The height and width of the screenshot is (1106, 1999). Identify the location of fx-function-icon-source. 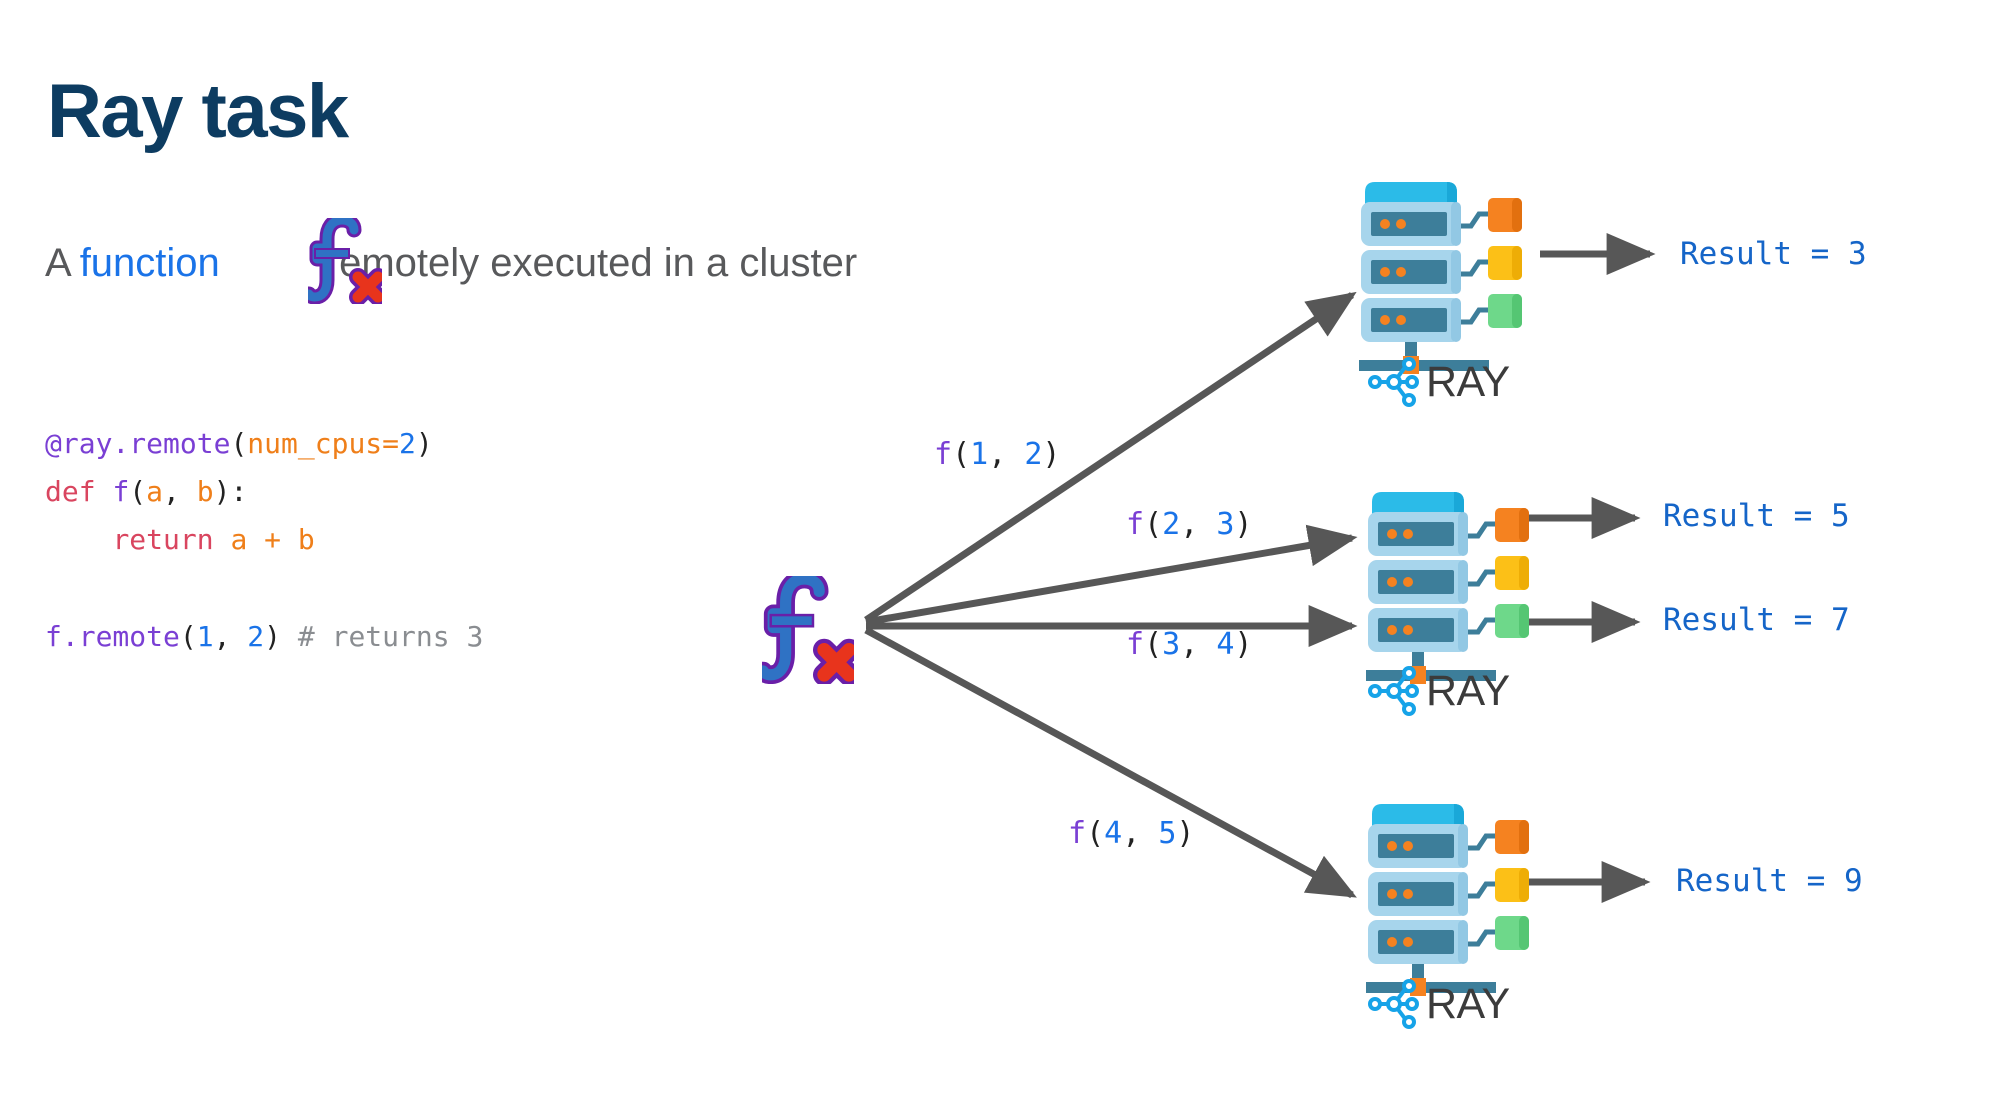
(808, 630).